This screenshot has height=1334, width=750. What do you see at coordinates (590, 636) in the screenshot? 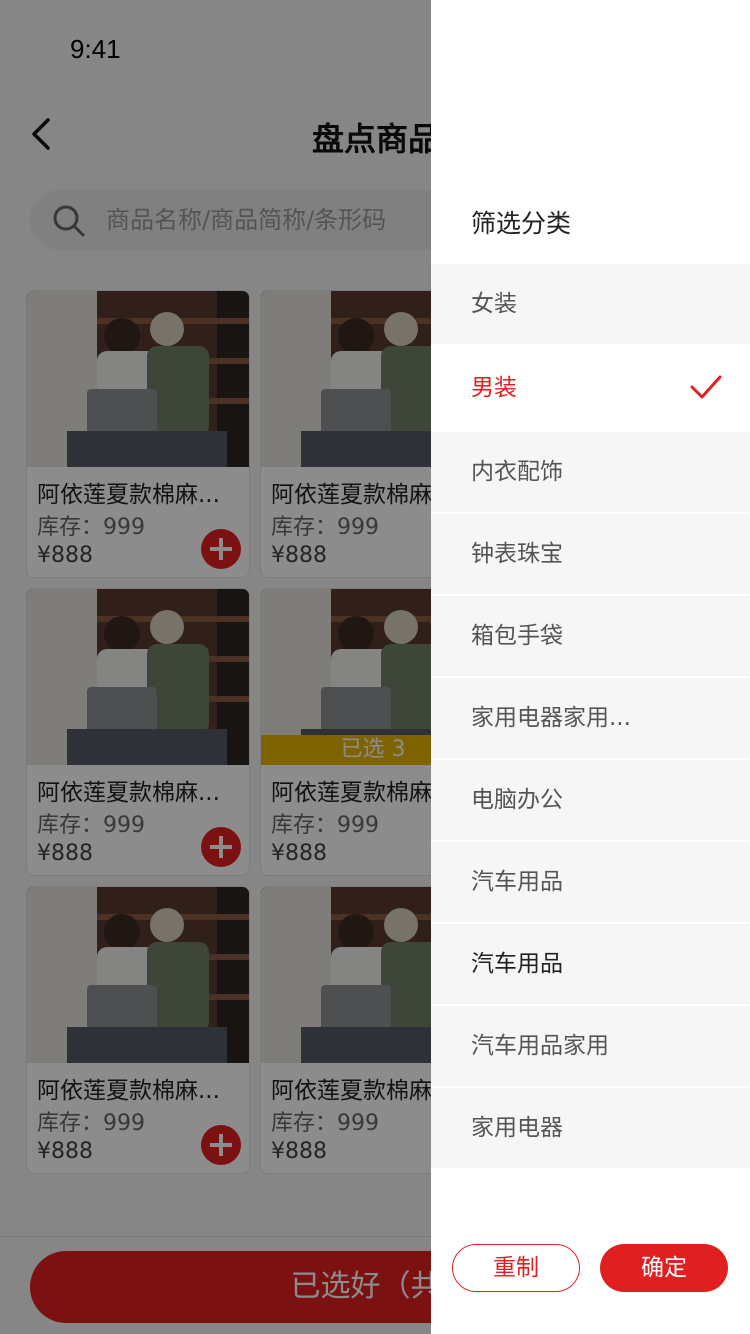
I see `category-item-bags: 箱包手袋` at bounding box center [590, 636].